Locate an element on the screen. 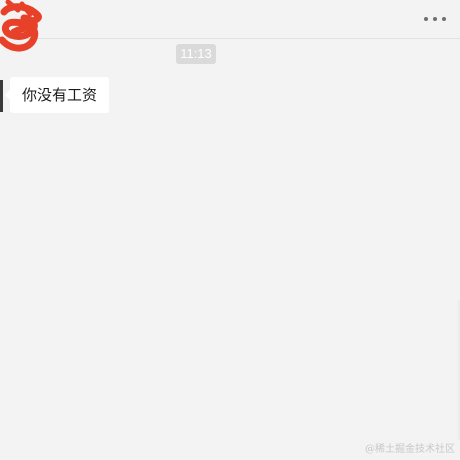 The width and height of the screenshot is (460, 460). redaction-scribble is located at coordinates (21, 26).